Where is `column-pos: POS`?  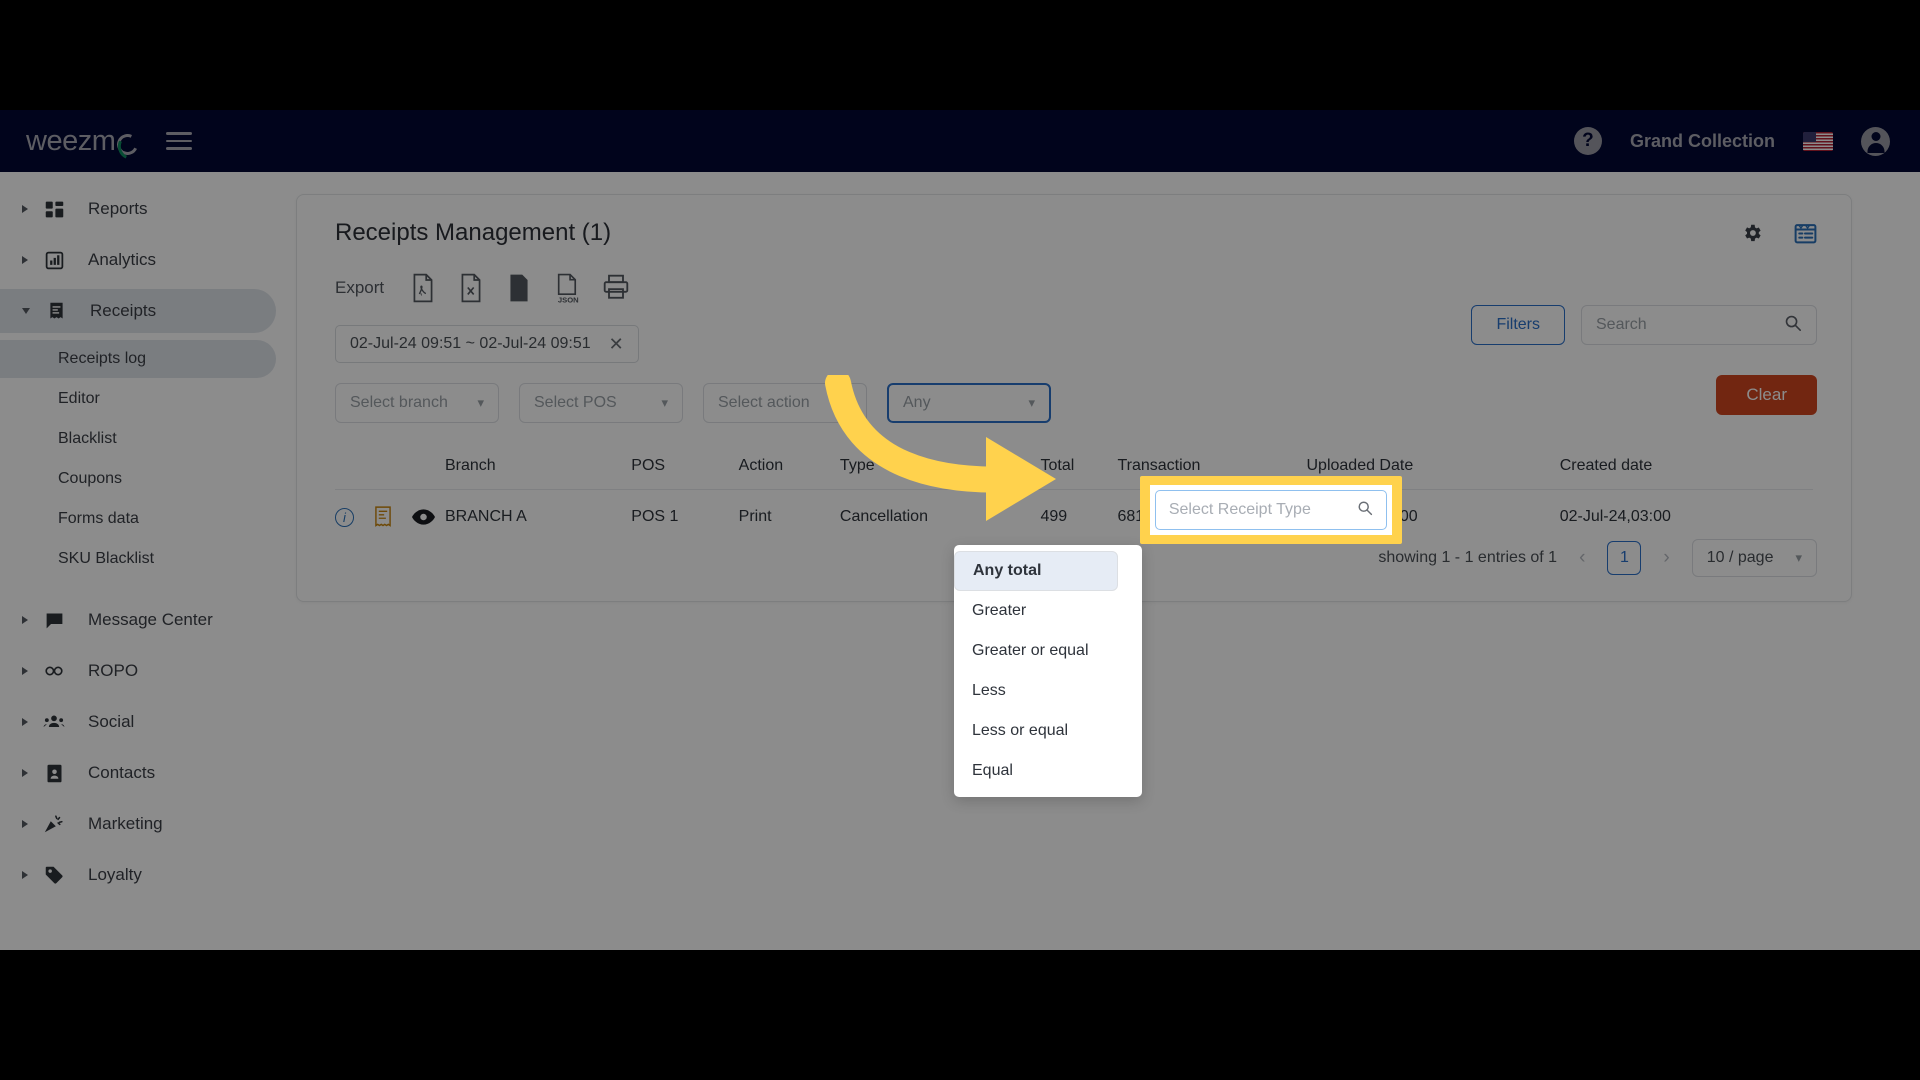
column-pos: POS is located at coordinates (685, 467).